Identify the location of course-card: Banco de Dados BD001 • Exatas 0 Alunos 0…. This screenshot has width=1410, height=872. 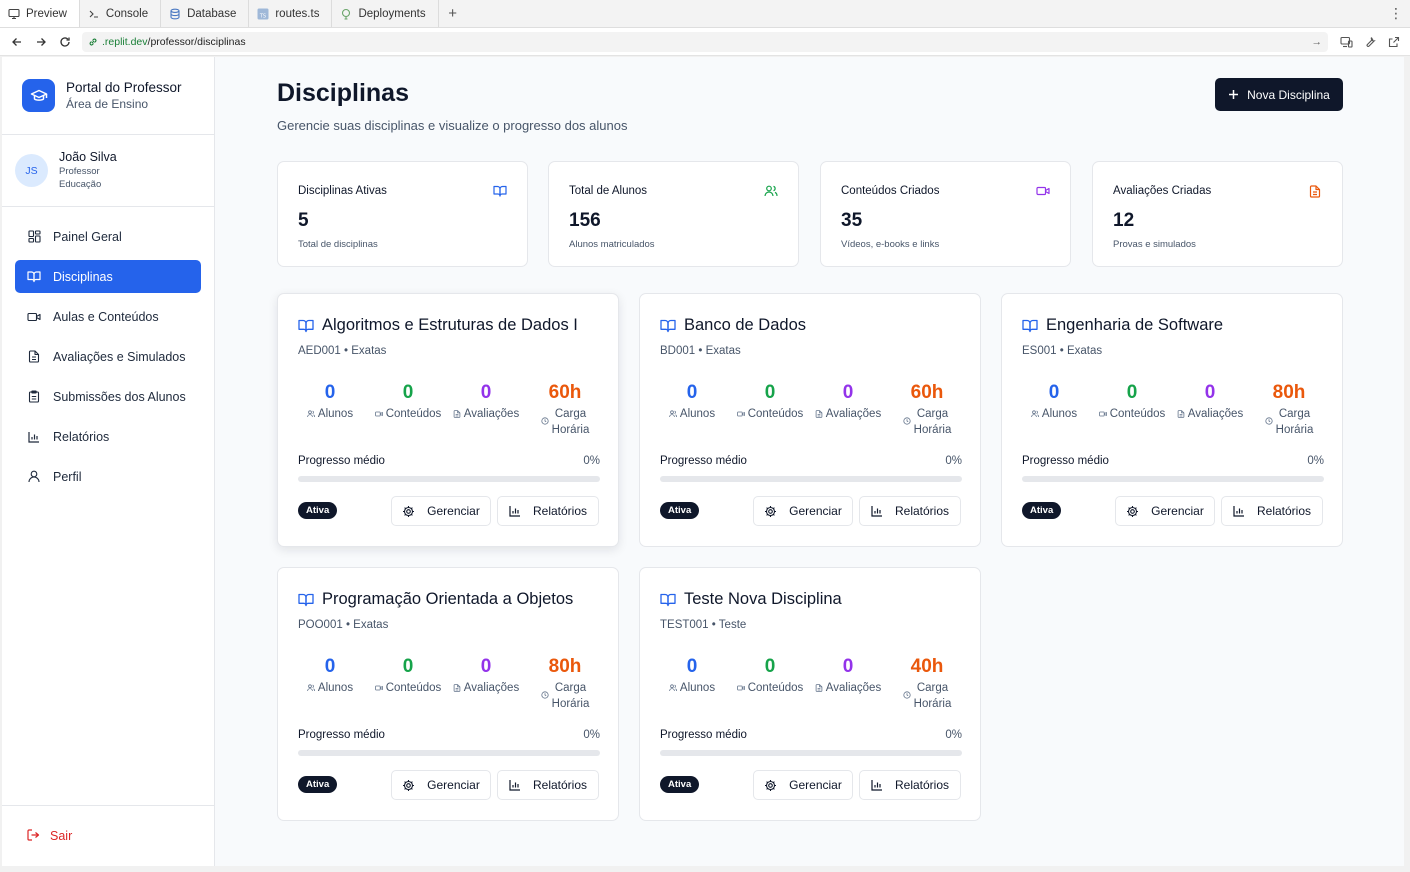
(810, 420).